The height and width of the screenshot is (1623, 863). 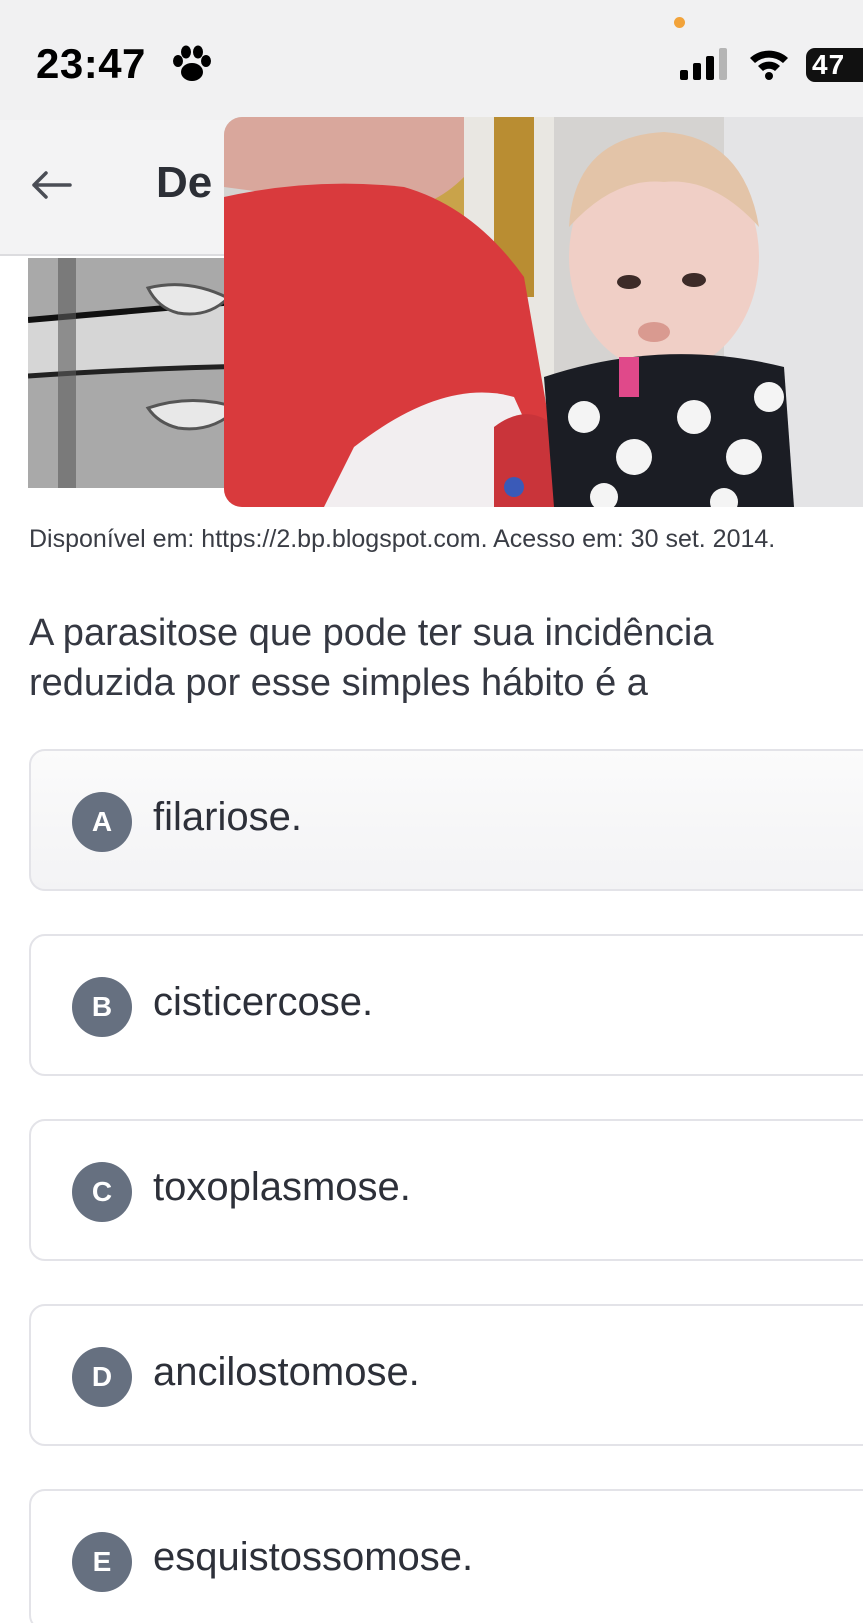 I want to click on option-text: cisticercose., so click(x=263, y=1002).